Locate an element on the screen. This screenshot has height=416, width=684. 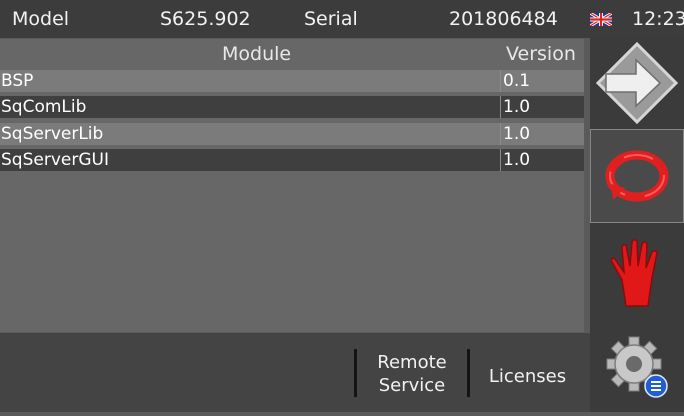
table-header: Module Version is located at coordinates (292, 54).